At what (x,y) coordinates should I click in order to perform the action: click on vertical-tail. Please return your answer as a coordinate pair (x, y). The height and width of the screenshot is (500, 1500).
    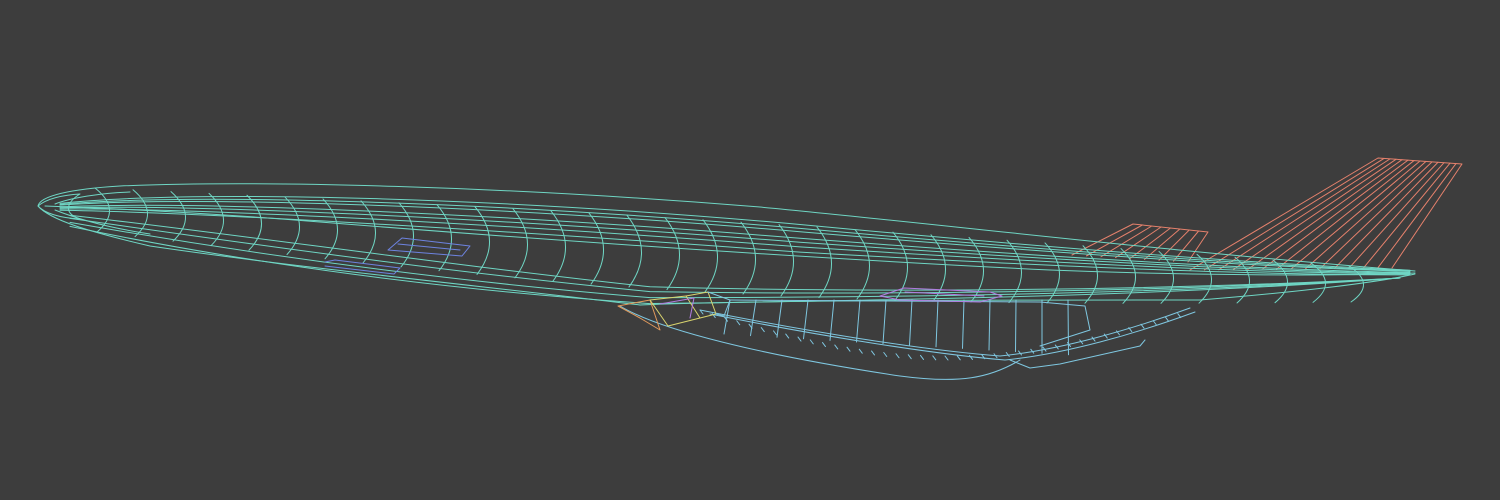
    Looking at the image, I should click on (1326, 214).